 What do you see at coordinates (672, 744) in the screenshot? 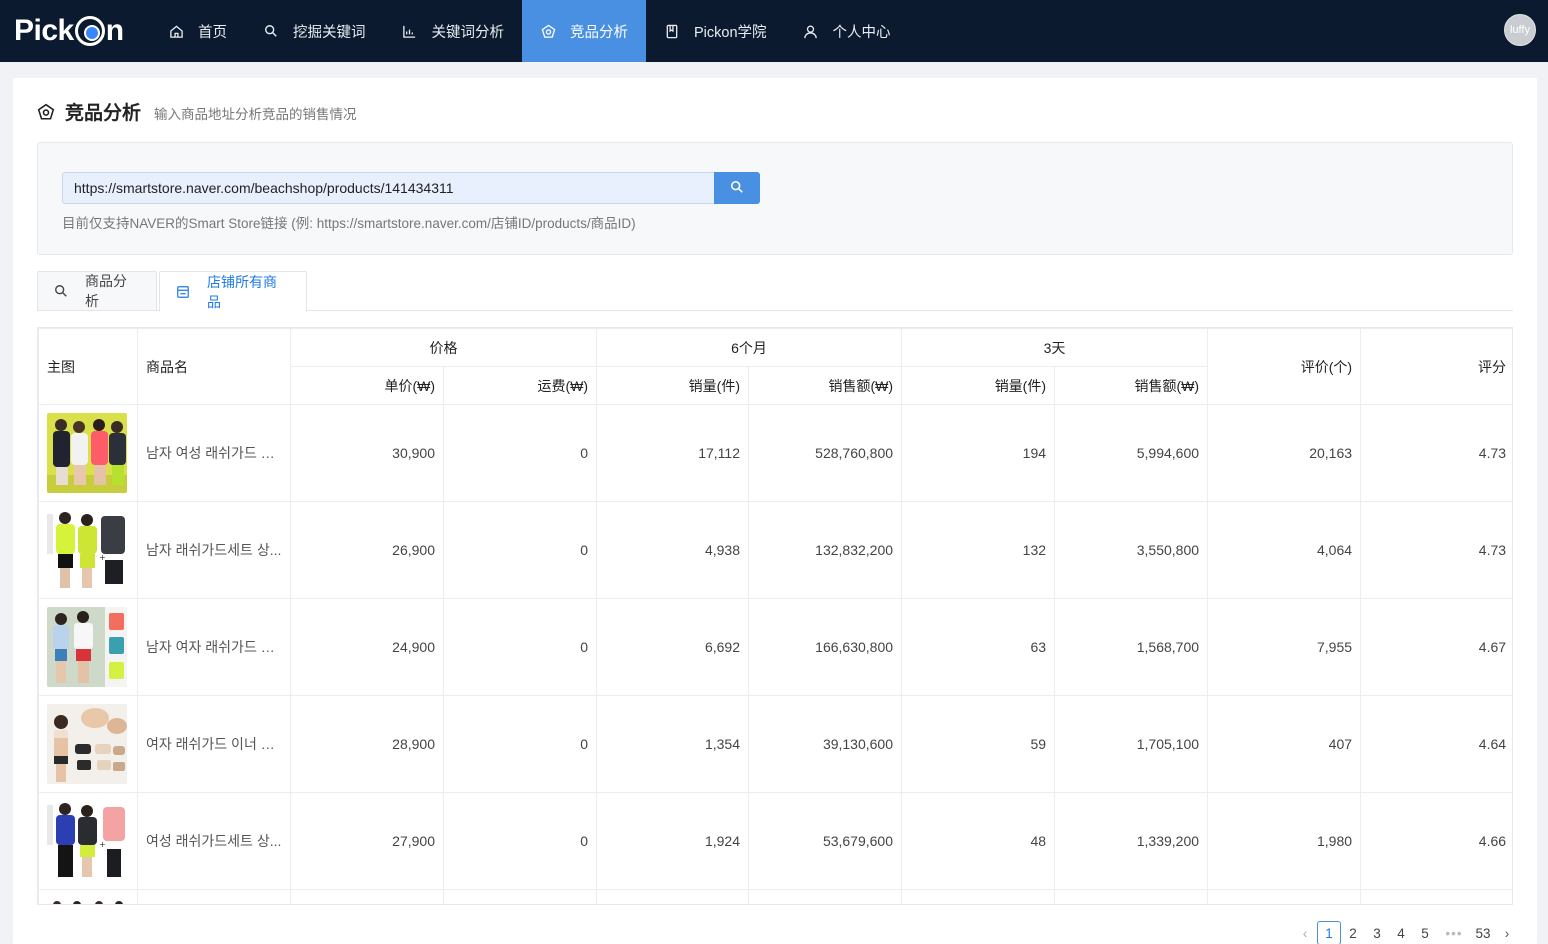
I see `six-month-qty: 1,354` at bounding box center [672, 744].